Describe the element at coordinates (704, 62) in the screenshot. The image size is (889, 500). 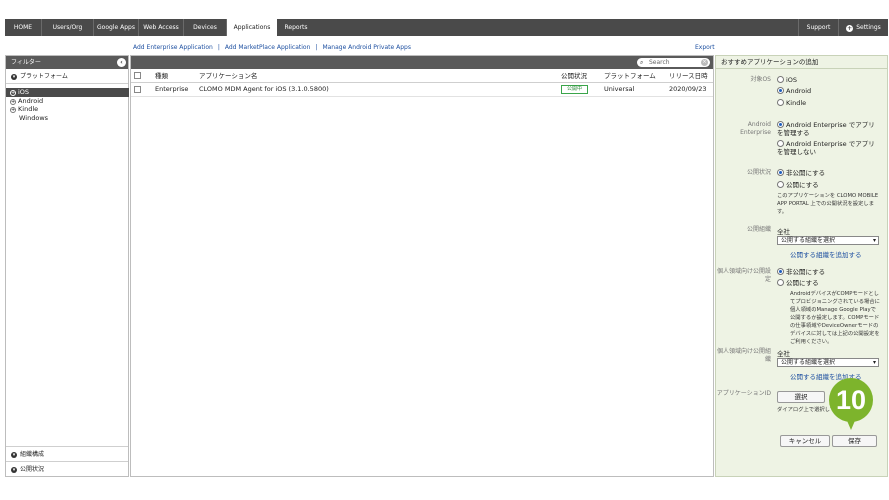
I see `clear-icon: ×` at that location.